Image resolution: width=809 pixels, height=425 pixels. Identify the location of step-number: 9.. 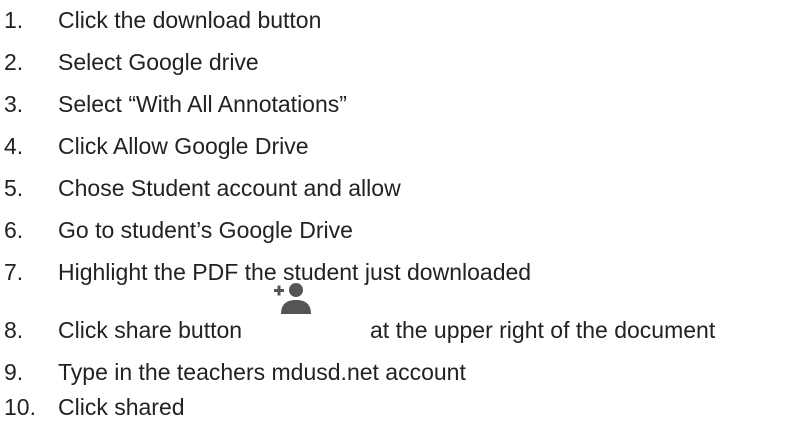
(14, 372).